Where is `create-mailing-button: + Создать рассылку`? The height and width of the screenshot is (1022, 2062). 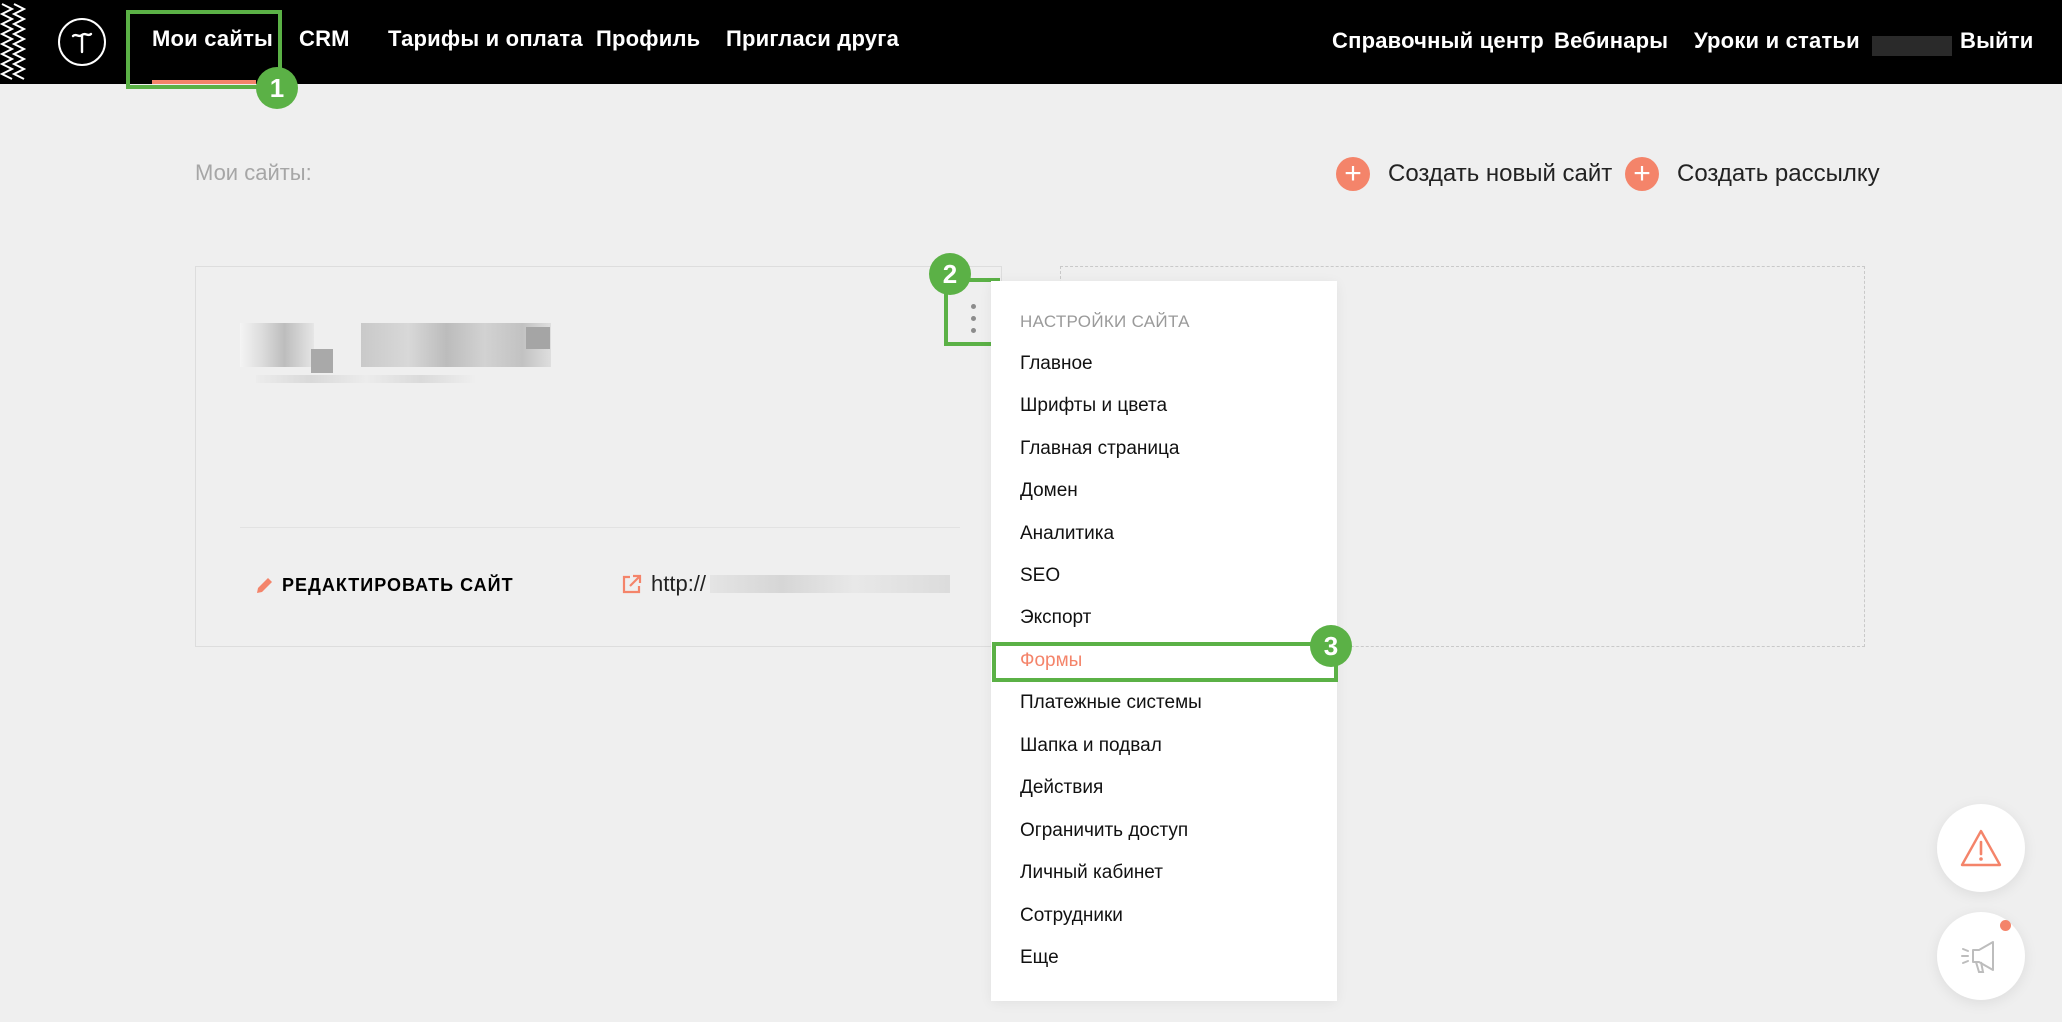 create-mailing-button: + Создать рассылку is located at coordinates (1752, 174).